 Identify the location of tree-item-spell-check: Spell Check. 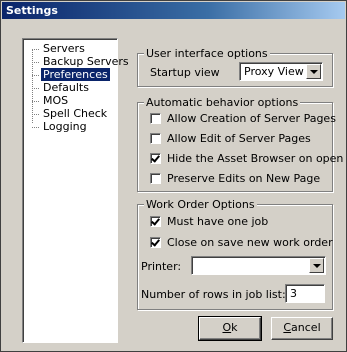
(70, 113).